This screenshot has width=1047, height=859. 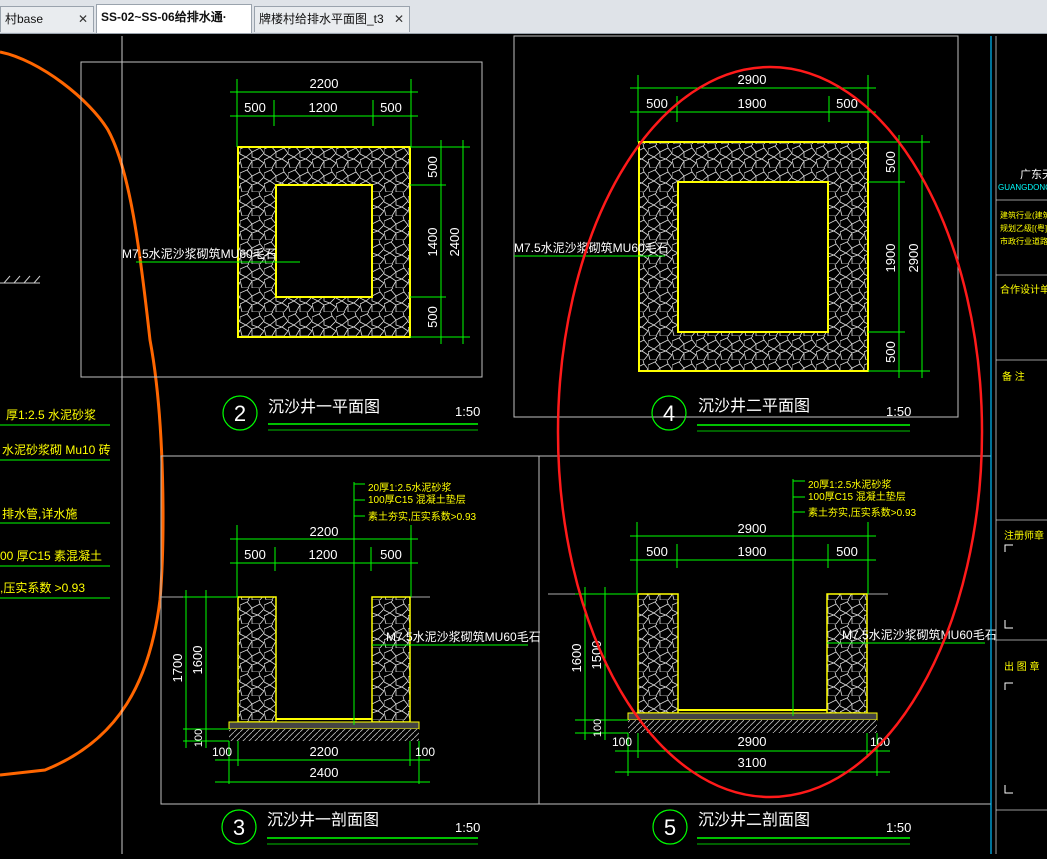 I want to click on tab-active-drawing: SS-02~SS-06给排水通·, so click(x=174, y=18).